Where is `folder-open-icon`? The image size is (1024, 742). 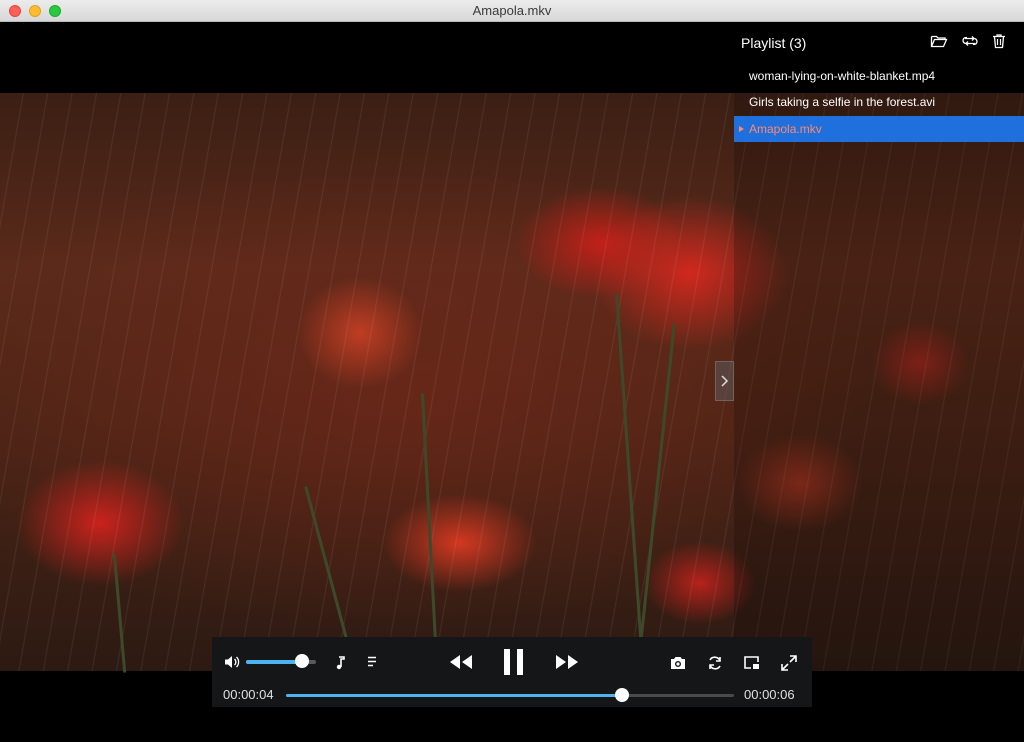 folder-open-icon is located at coordinates (939, 41).